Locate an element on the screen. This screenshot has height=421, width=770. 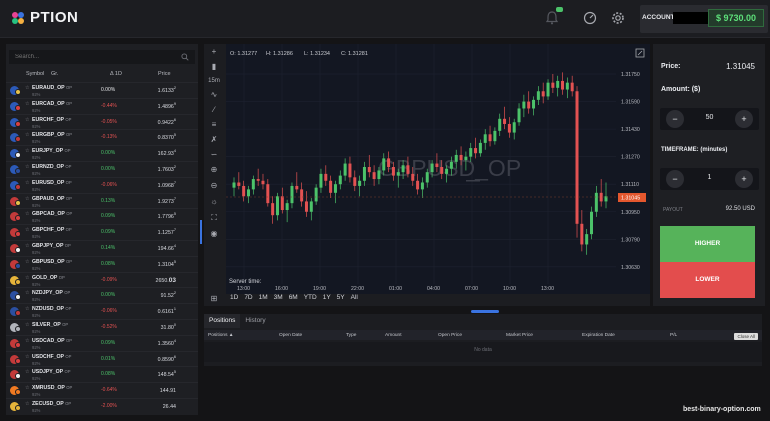
timeframe-button: 7D is located at coordinates (248, 300).